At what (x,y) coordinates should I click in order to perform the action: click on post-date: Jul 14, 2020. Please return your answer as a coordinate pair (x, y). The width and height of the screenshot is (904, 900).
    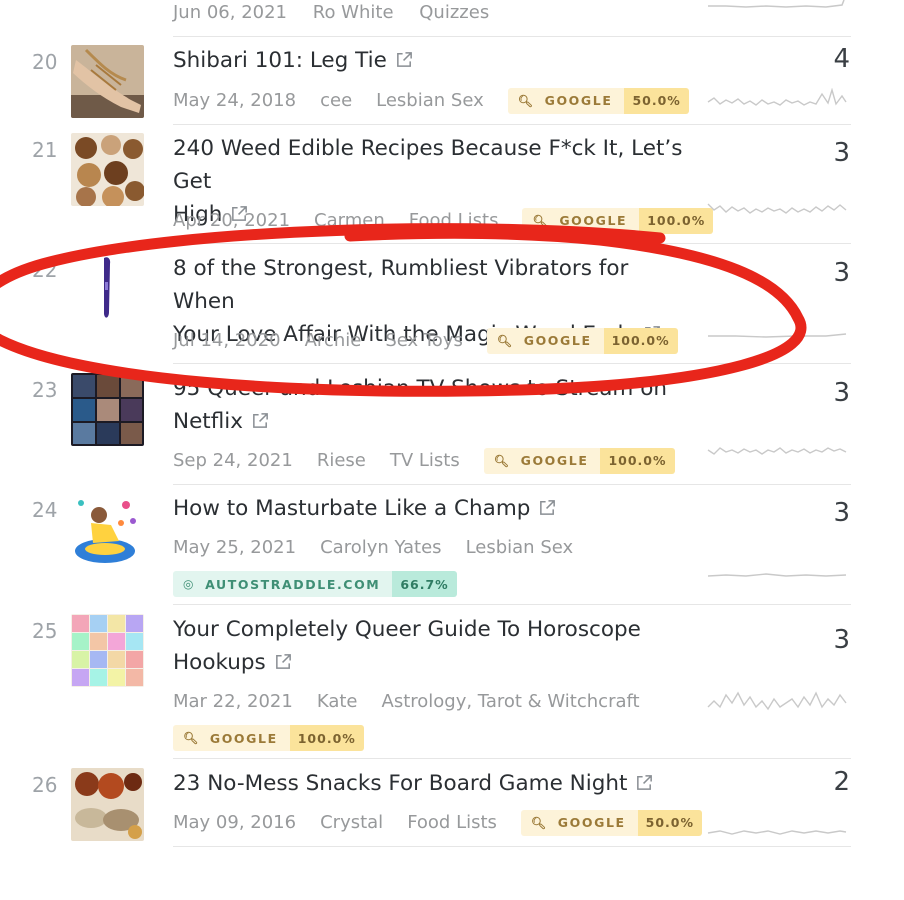
    Looking at the image, I should click on (227, 340).